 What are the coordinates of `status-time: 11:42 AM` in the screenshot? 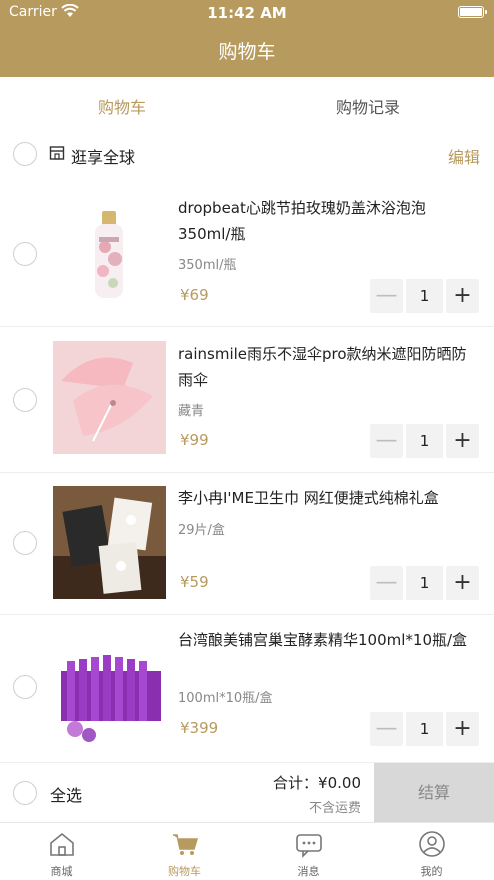 It's located at (247, 13).